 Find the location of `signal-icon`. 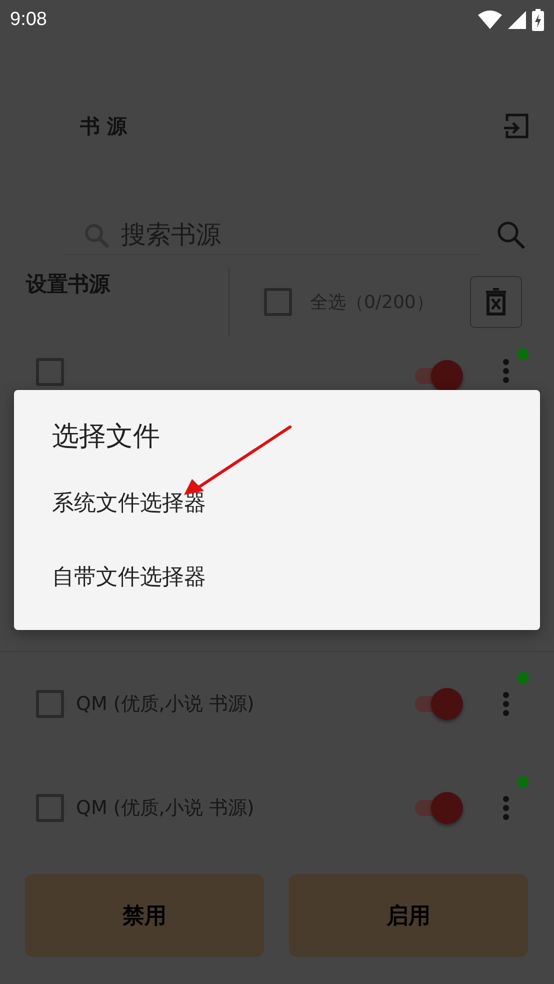

signal-icon is located at coordinates (517, 20).